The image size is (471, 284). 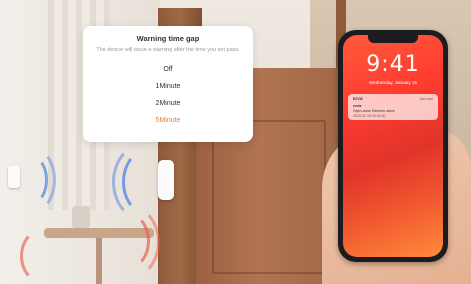 What do you see at coordinates (81, 217) in the screenshot?
I see `plant-pot` at bounding box center [81, 217].